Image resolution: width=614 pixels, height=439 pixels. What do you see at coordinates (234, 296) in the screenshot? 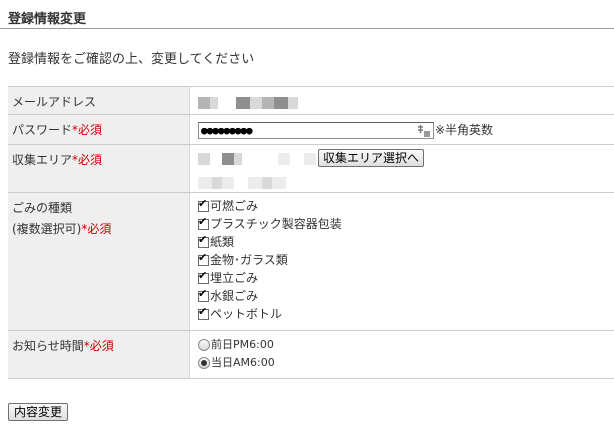
I see `garbage-option-label: 水銀ごみ` at bounding box center [234, 296].